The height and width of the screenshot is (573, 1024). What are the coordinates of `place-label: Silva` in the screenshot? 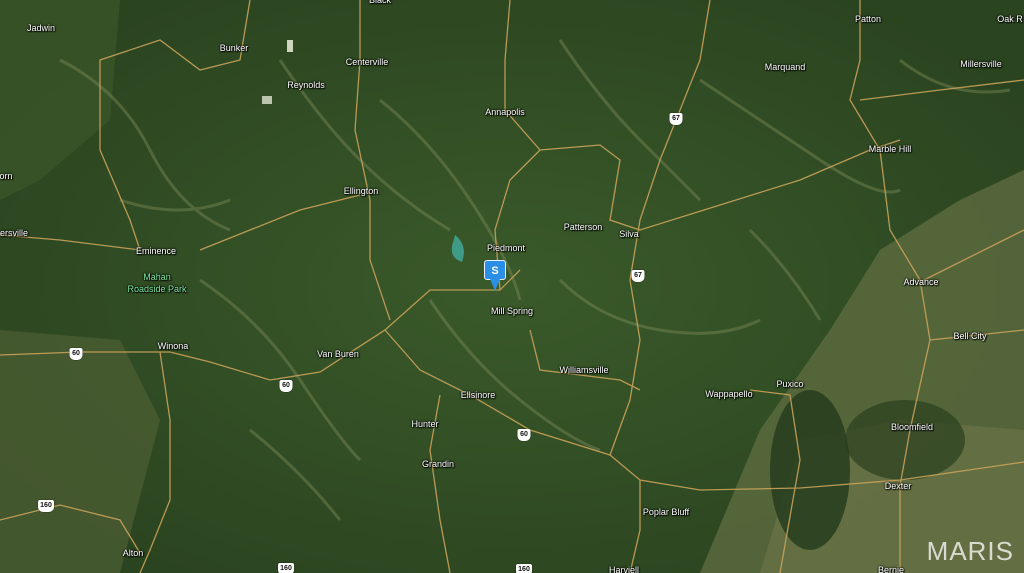 It's located at (629, 234).